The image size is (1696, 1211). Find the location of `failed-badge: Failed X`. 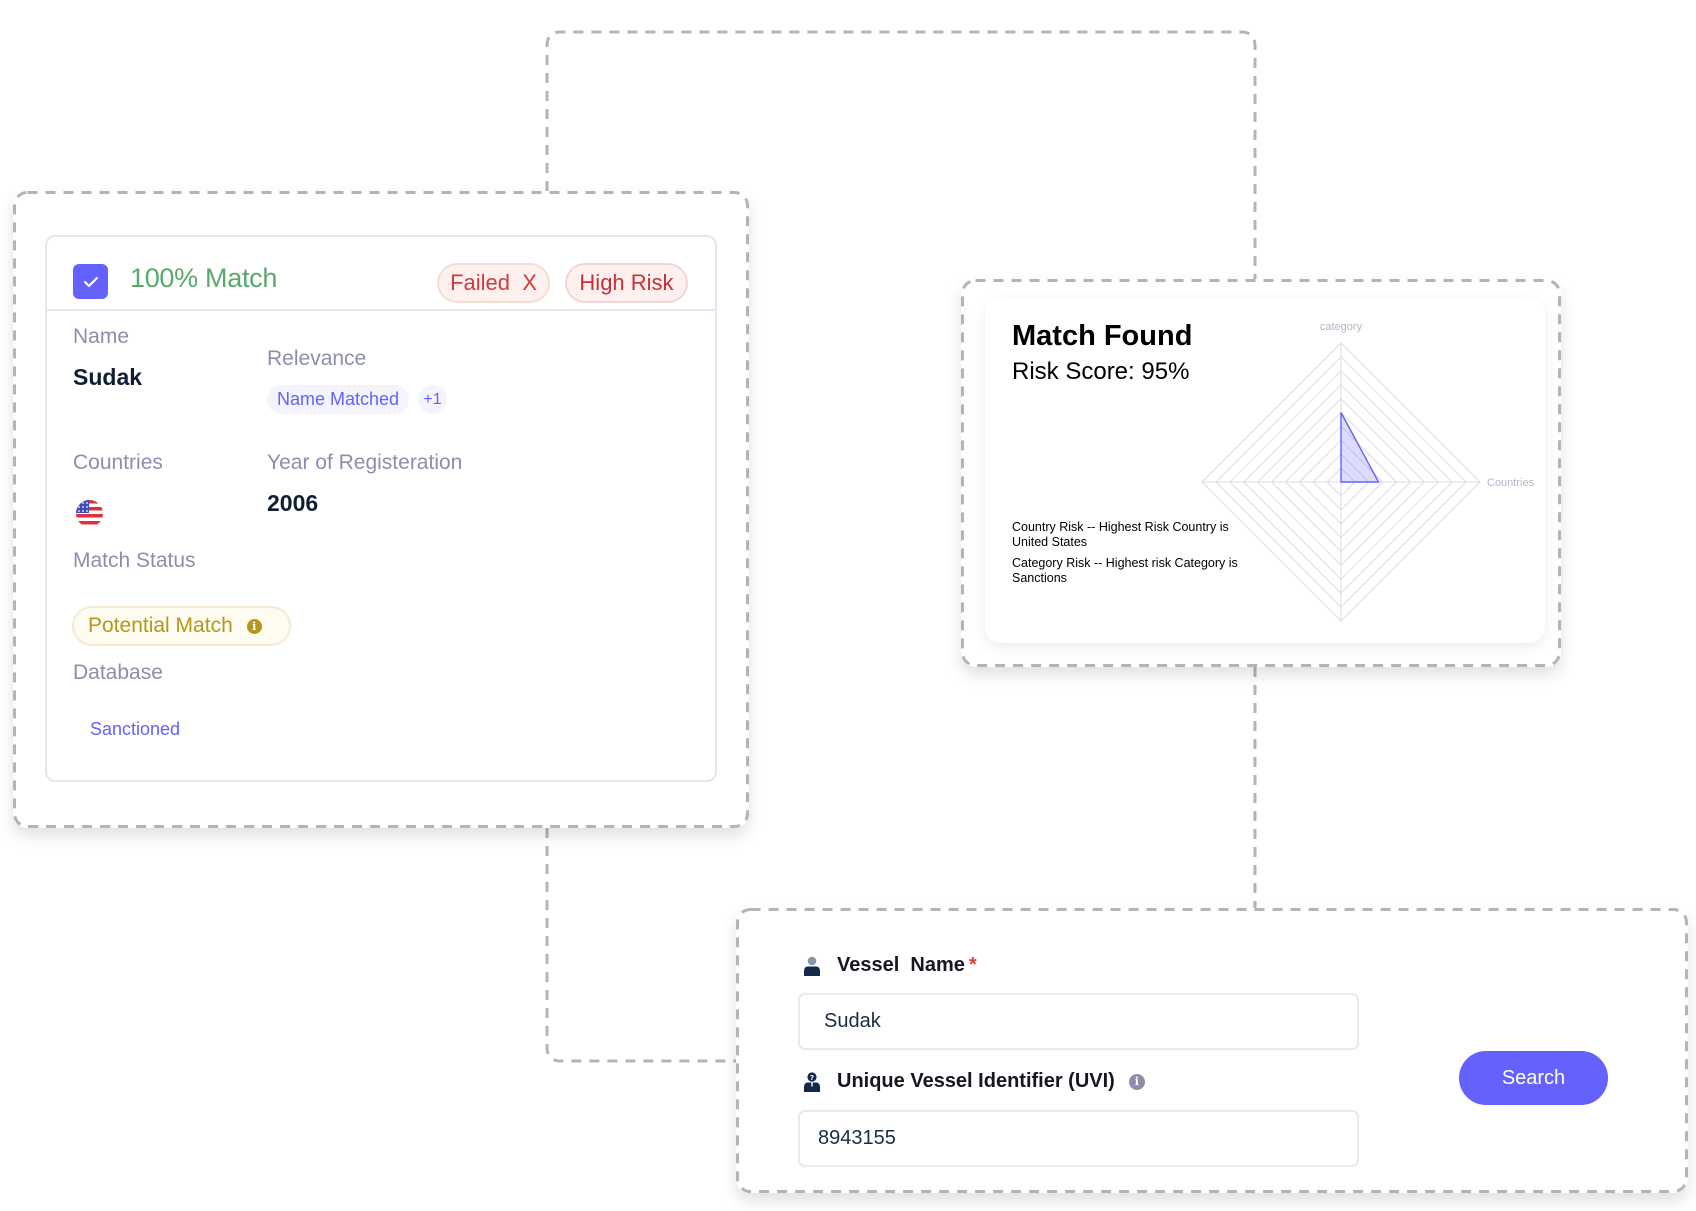

failed-badge: Failed X is located at coordinates (493, 283).